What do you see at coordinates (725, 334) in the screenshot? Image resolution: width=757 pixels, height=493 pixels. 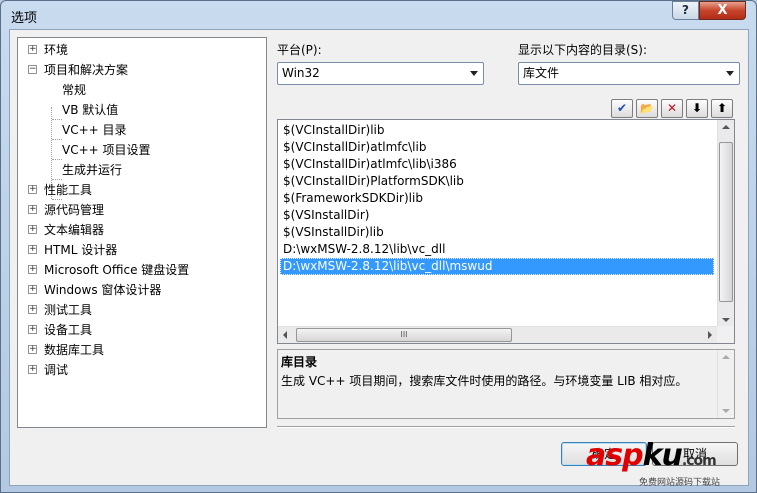 I see `scrollbar-corner` at bounding box center [725, 334].